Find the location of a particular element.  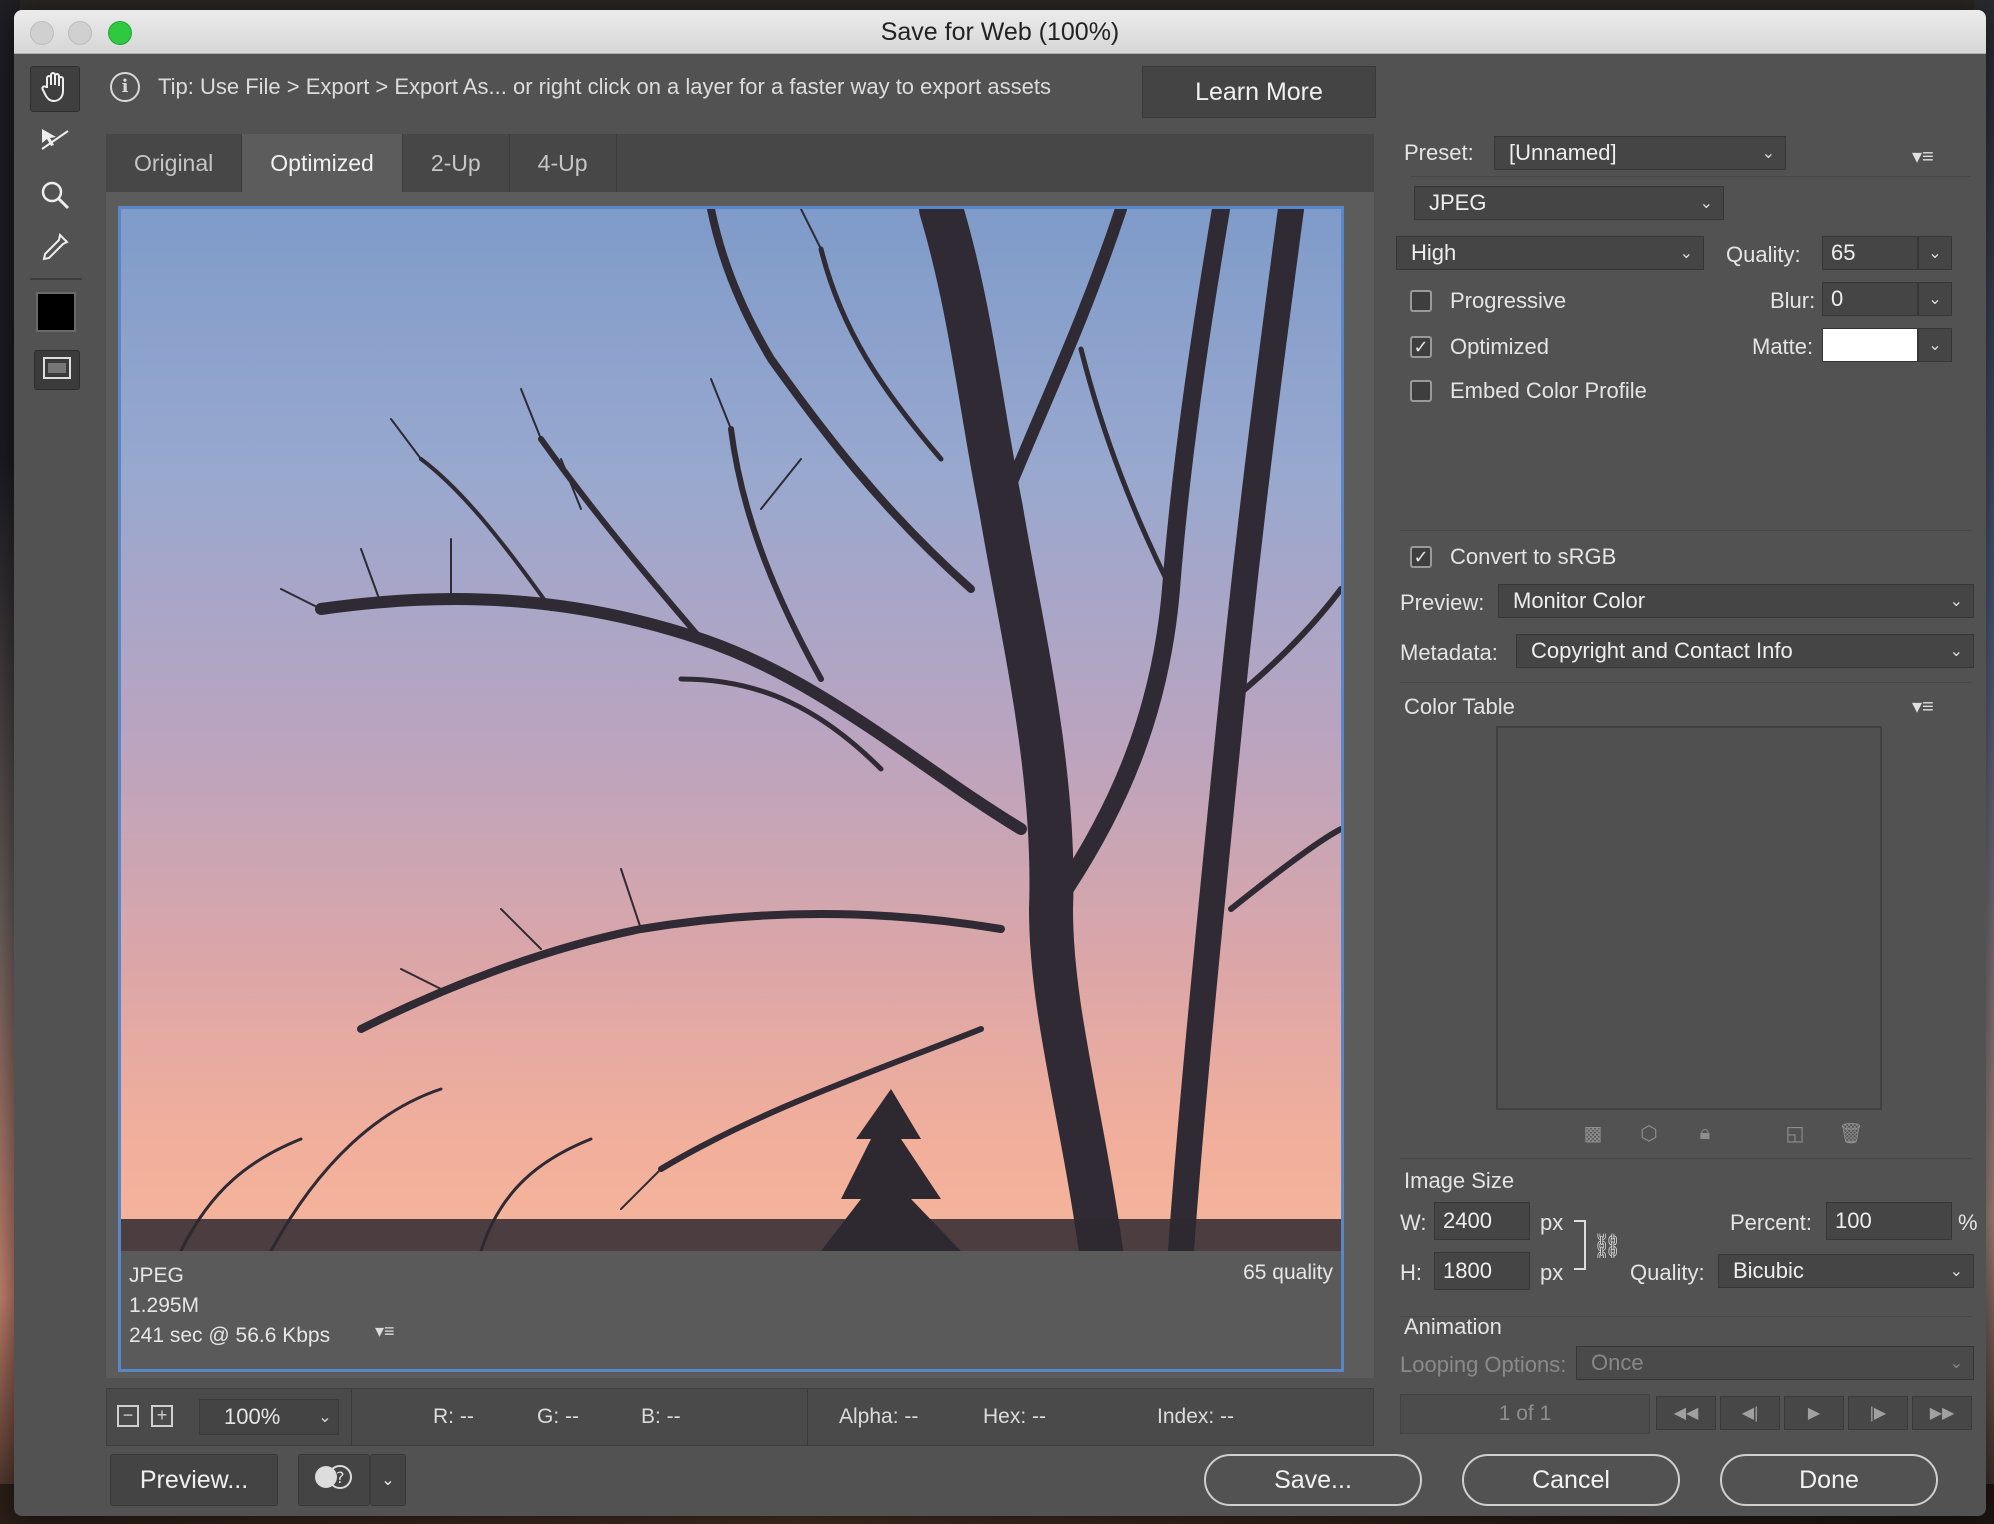

looping-options-label: Looping Options: is located at coordinates (1483, 1364).